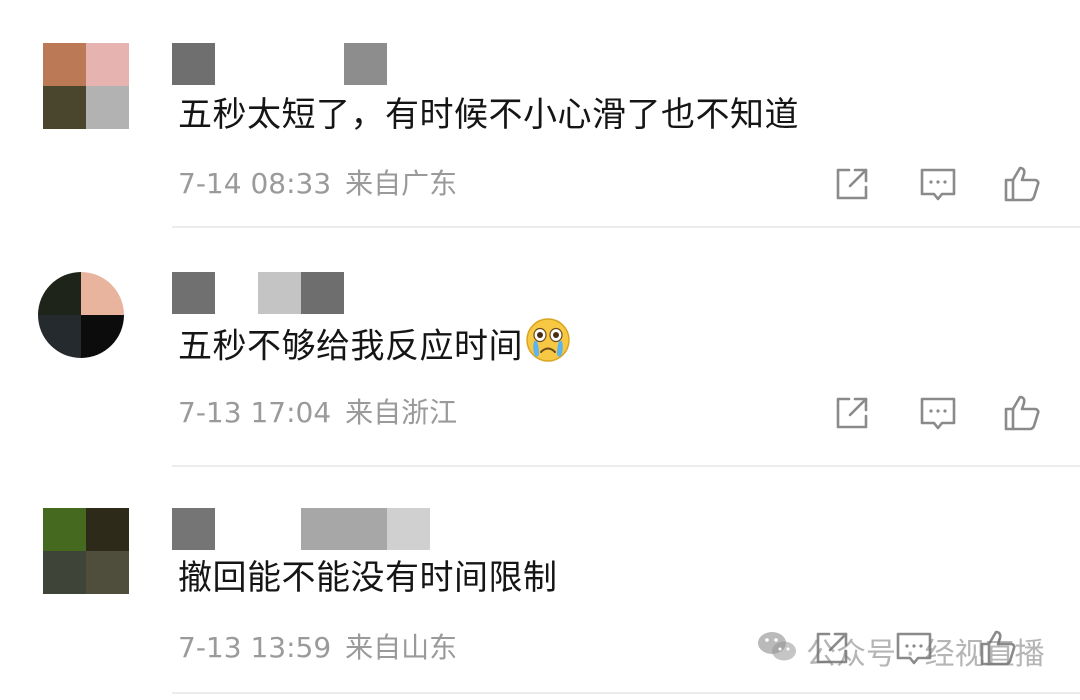 The image size is (1080, 700). Describe the element at coordinates (548, 345) in the screenshot. I see `crying-face-icon` at that location.